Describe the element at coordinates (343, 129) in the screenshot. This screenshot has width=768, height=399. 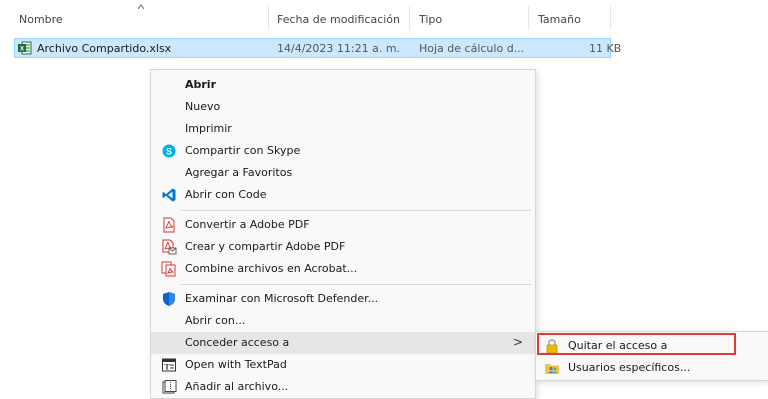
I see `menu-item-print: Imprimir` at that location.